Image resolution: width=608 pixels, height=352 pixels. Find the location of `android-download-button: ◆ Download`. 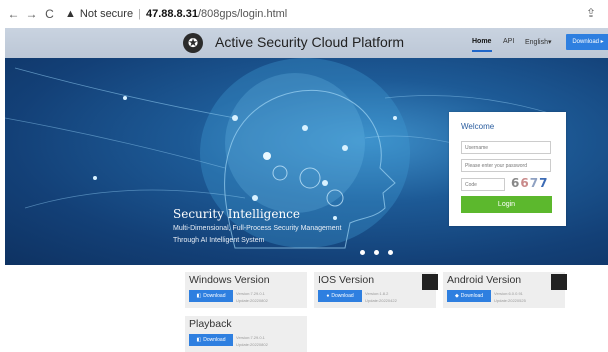

android-download-button: ◆ Download is located at coordinates (469, 296).